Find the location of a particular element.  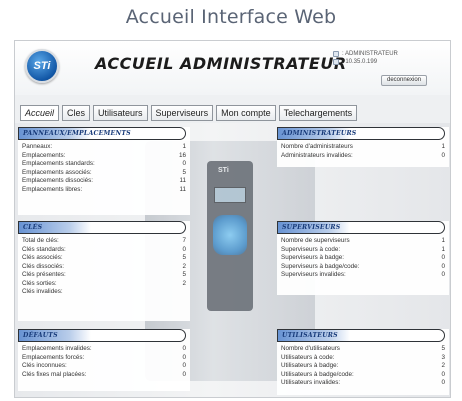

stat-label: Panneaux: is located at coordinates (37, 146).